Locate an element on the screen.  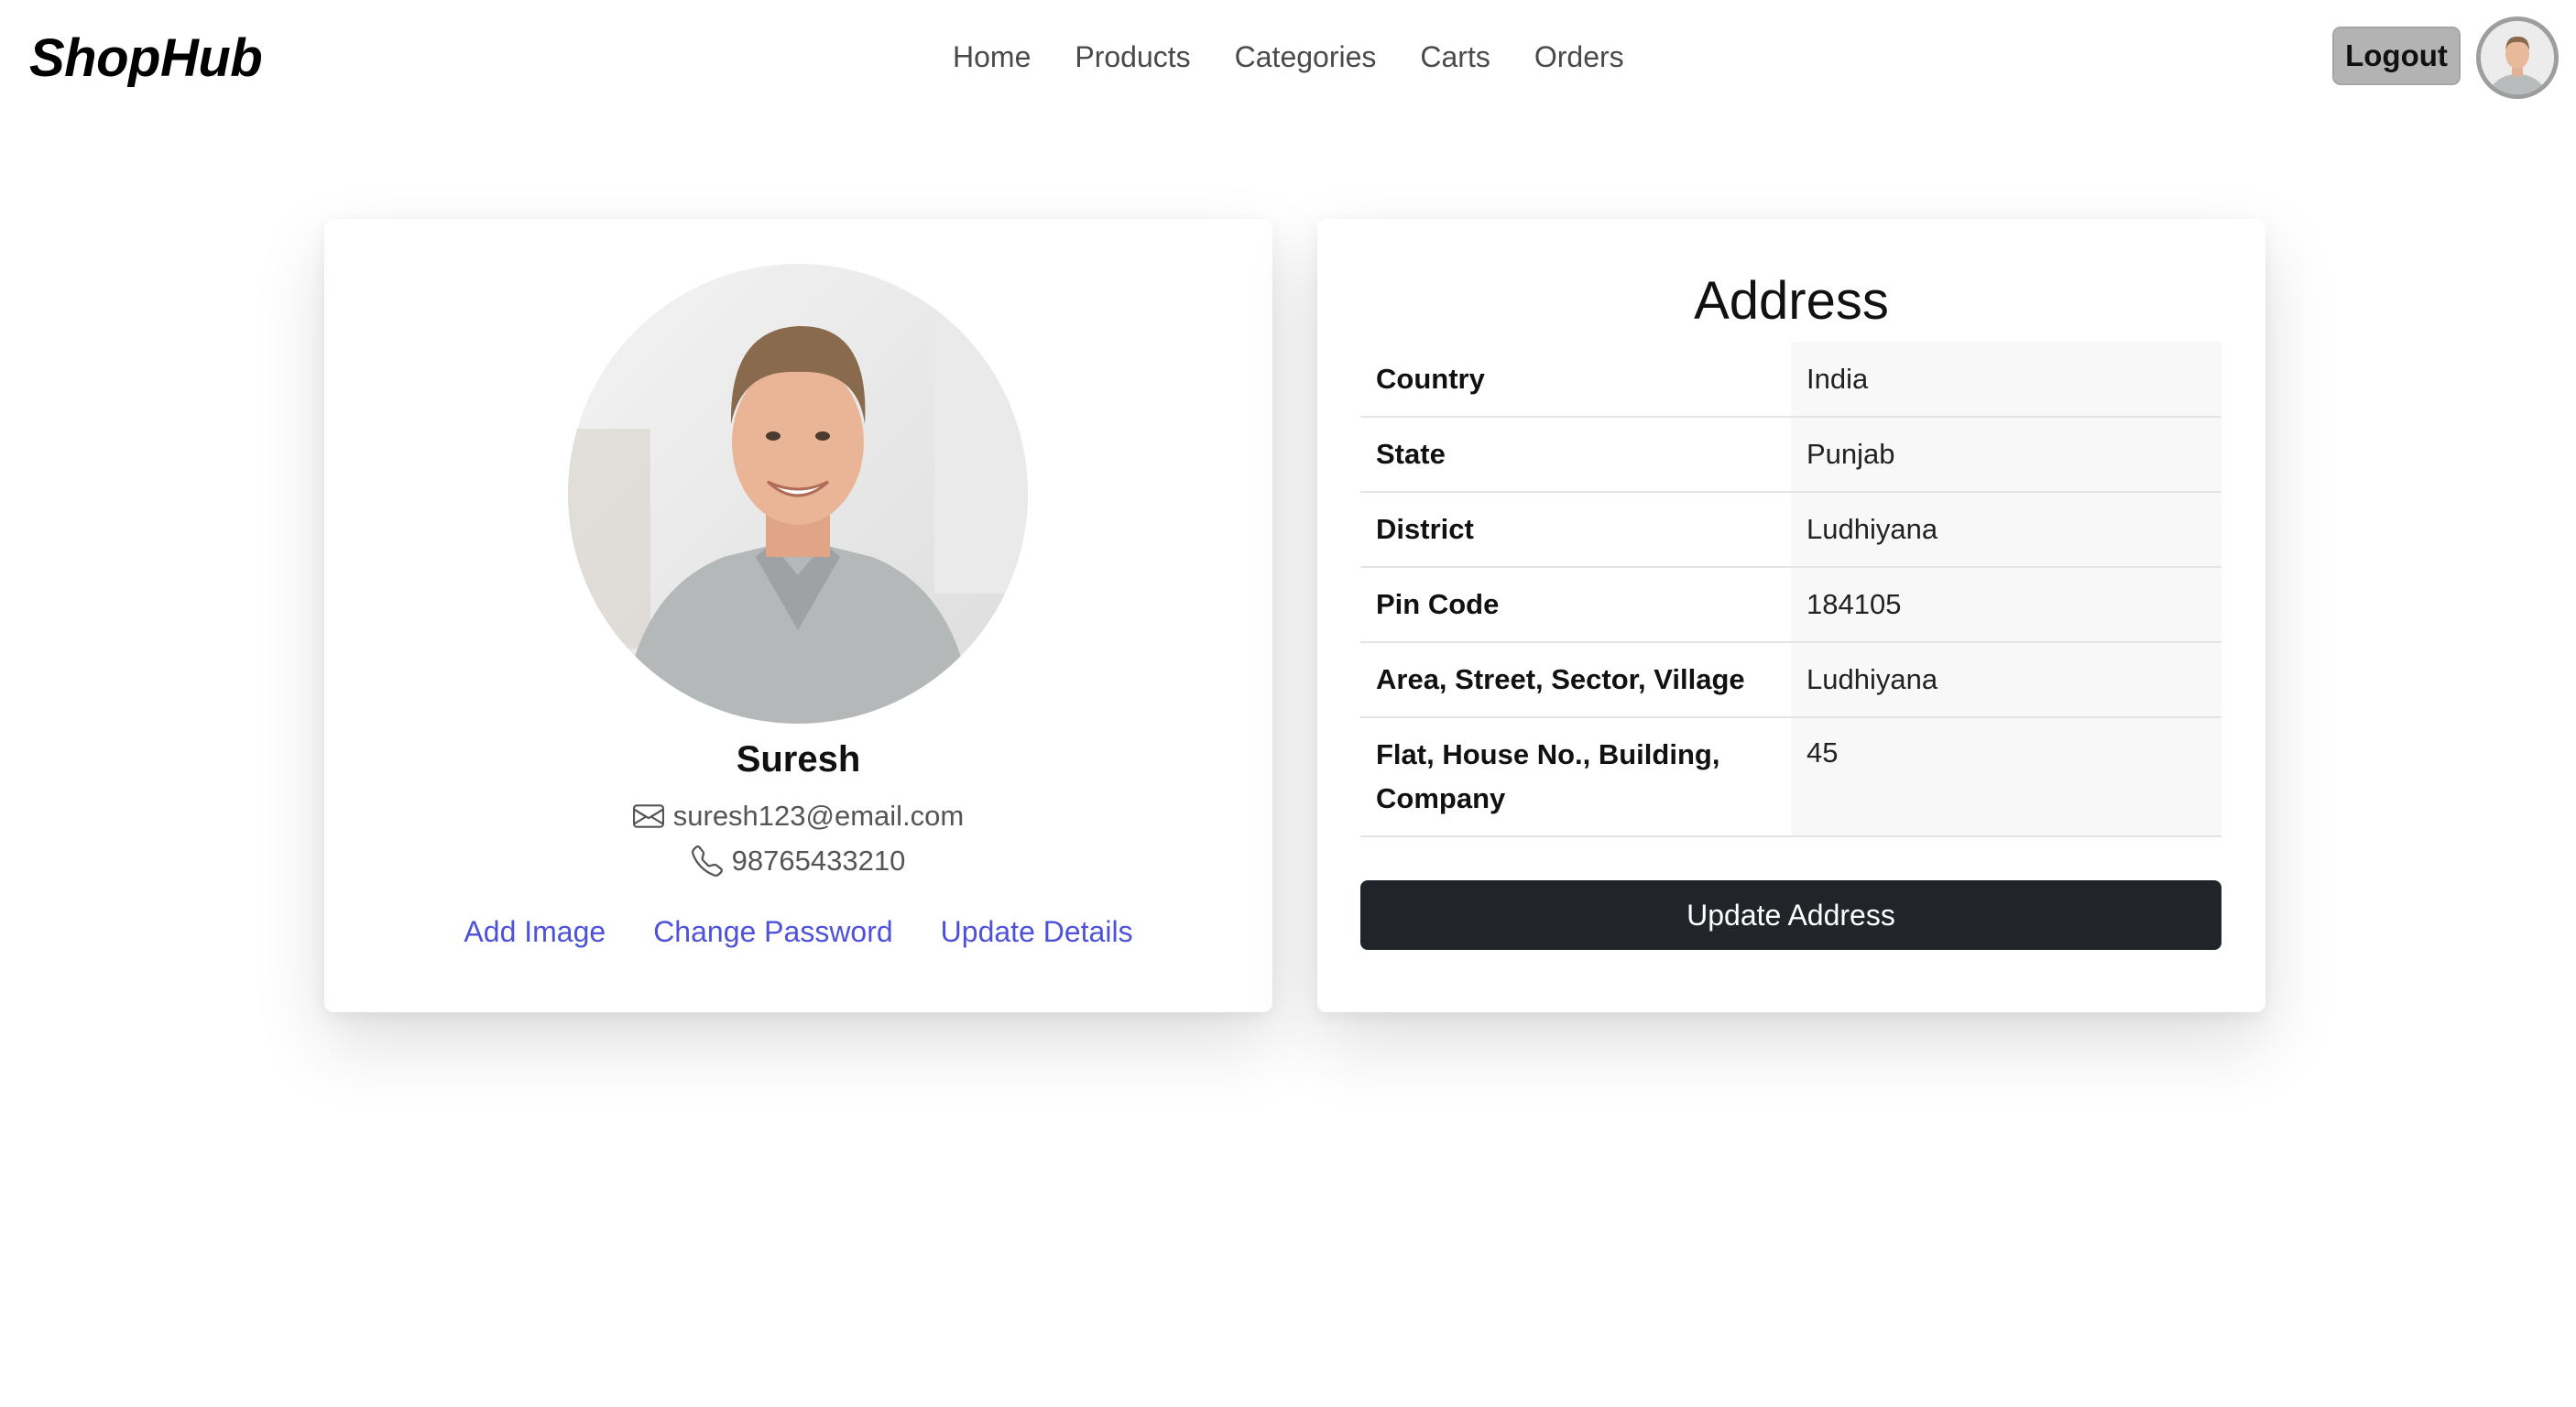
phone-row: 98765433210 is located at coordinates (798, 861).